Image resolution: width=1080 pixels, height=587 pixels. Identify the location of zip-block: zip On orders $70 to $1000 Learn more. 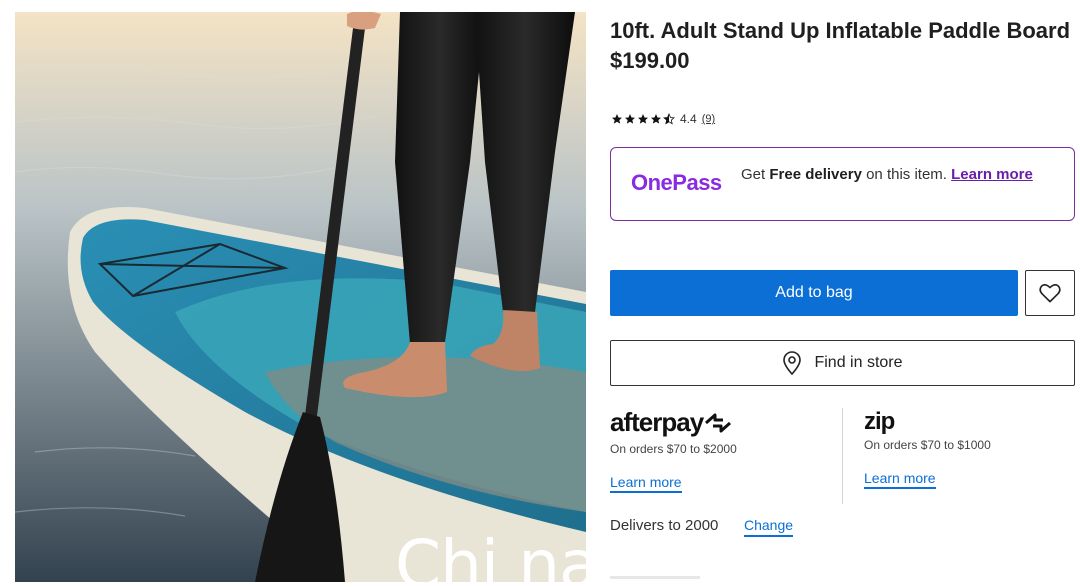
(969, 447).